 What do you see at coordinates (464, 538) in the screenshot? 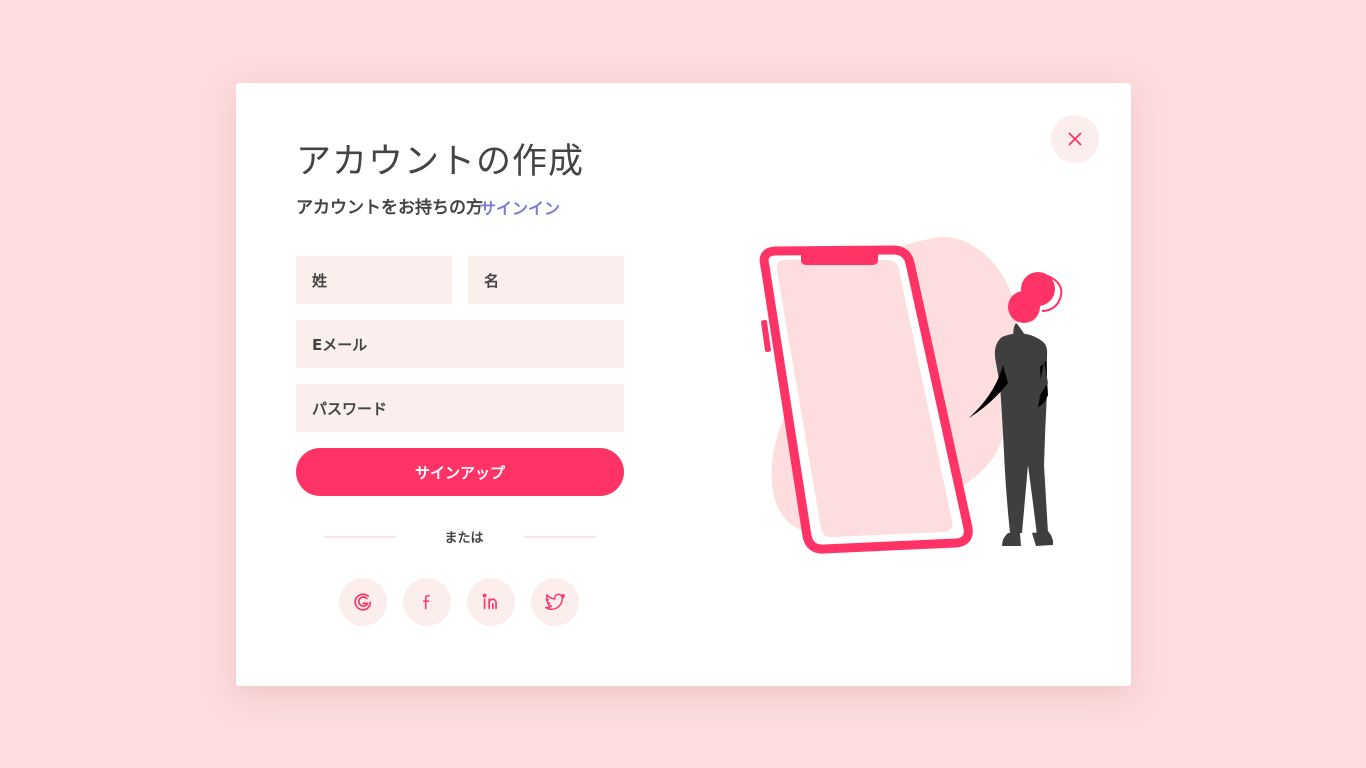
I see `or-label: または` at bounding box center [464, 538].